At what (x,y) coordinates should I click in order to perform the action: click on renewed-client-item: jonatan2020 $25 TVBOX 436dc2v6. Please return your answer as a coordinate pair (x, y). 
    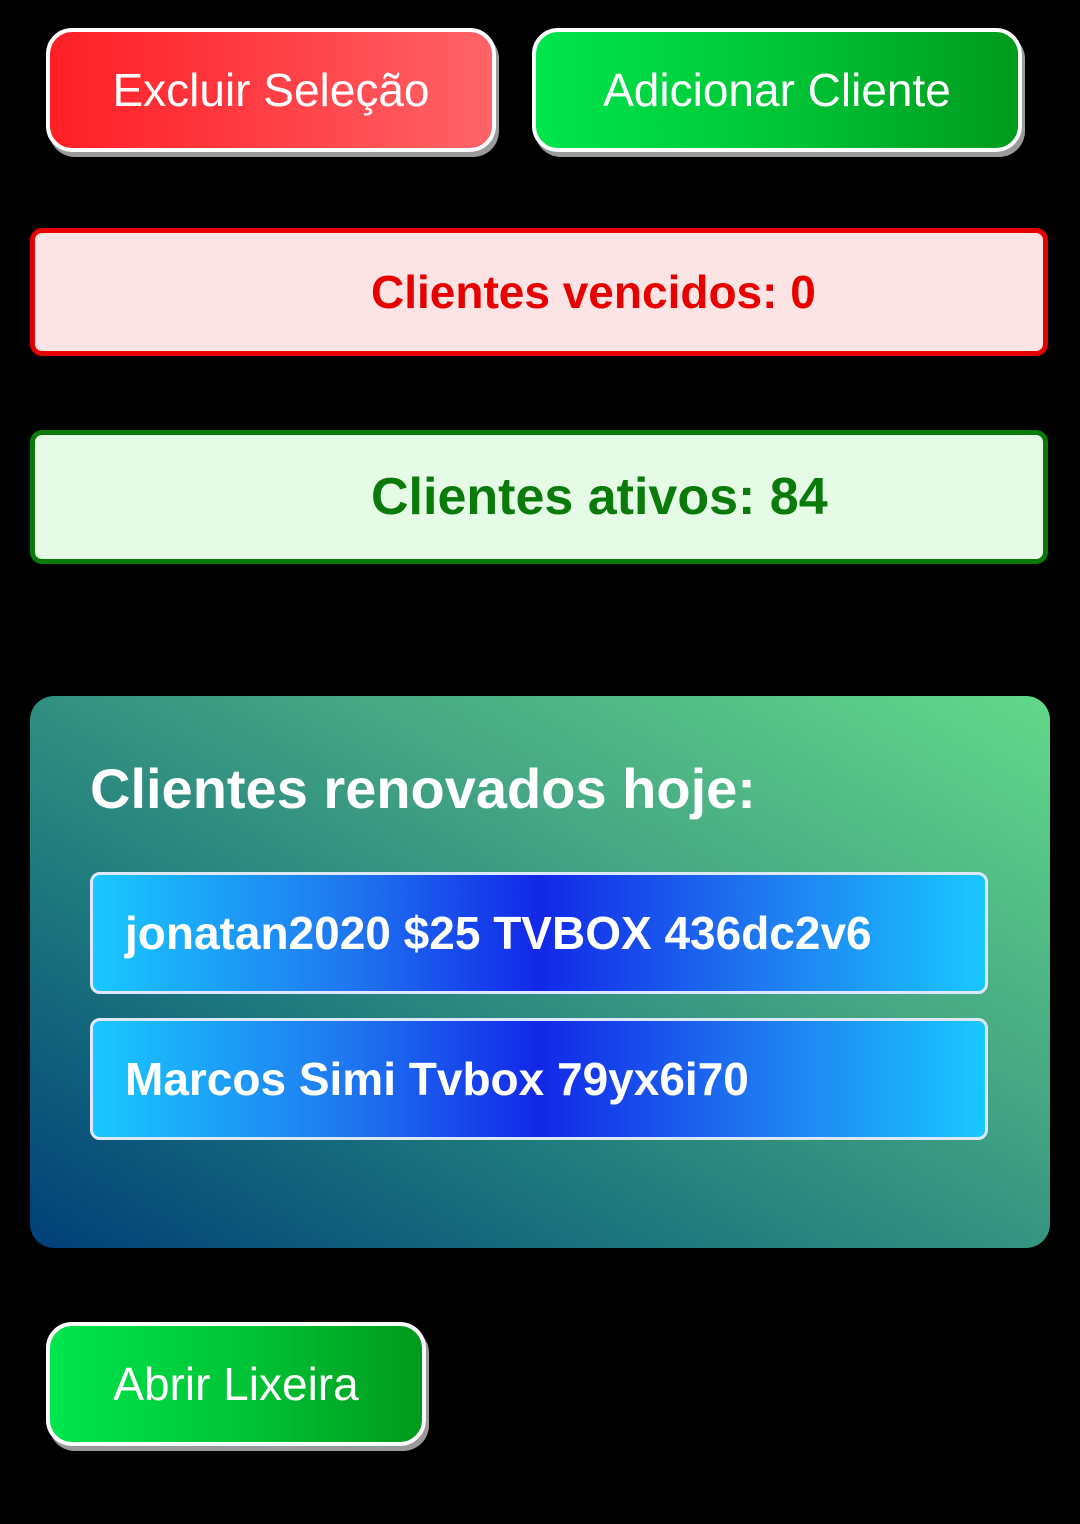
    Looking at the image, I should click on (539, 933).